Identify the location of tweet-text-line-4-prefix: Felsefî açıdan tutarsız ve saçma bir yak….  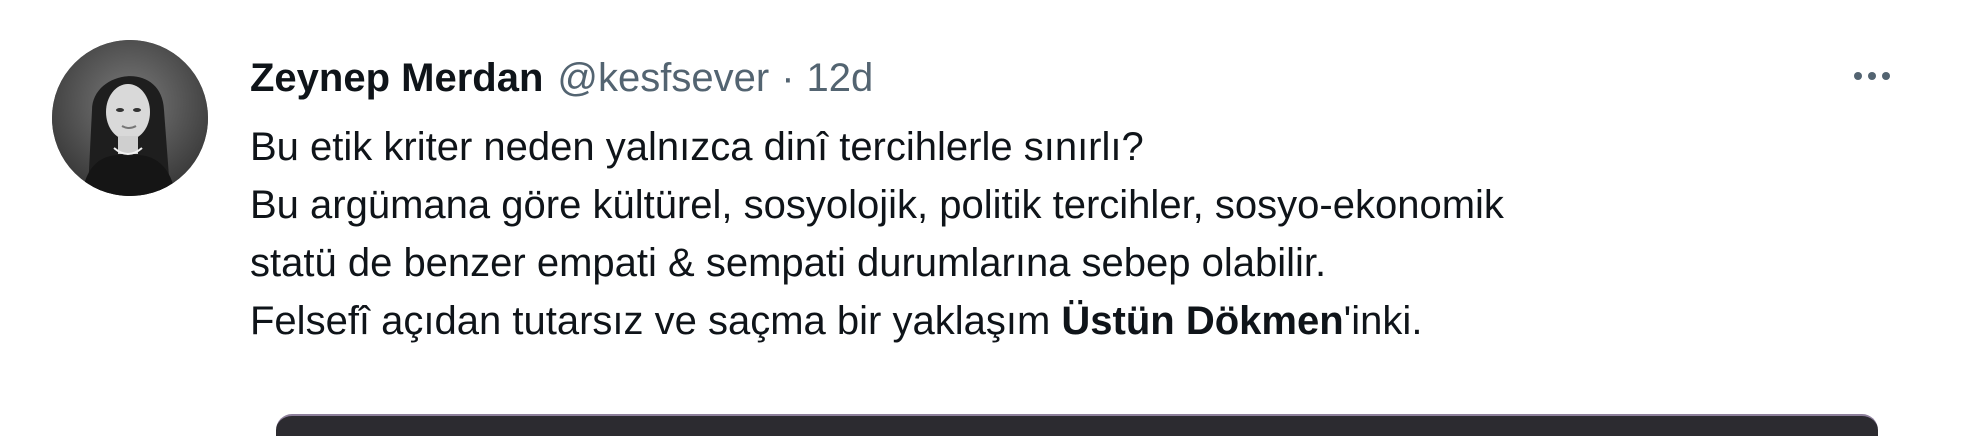
(656, 321).